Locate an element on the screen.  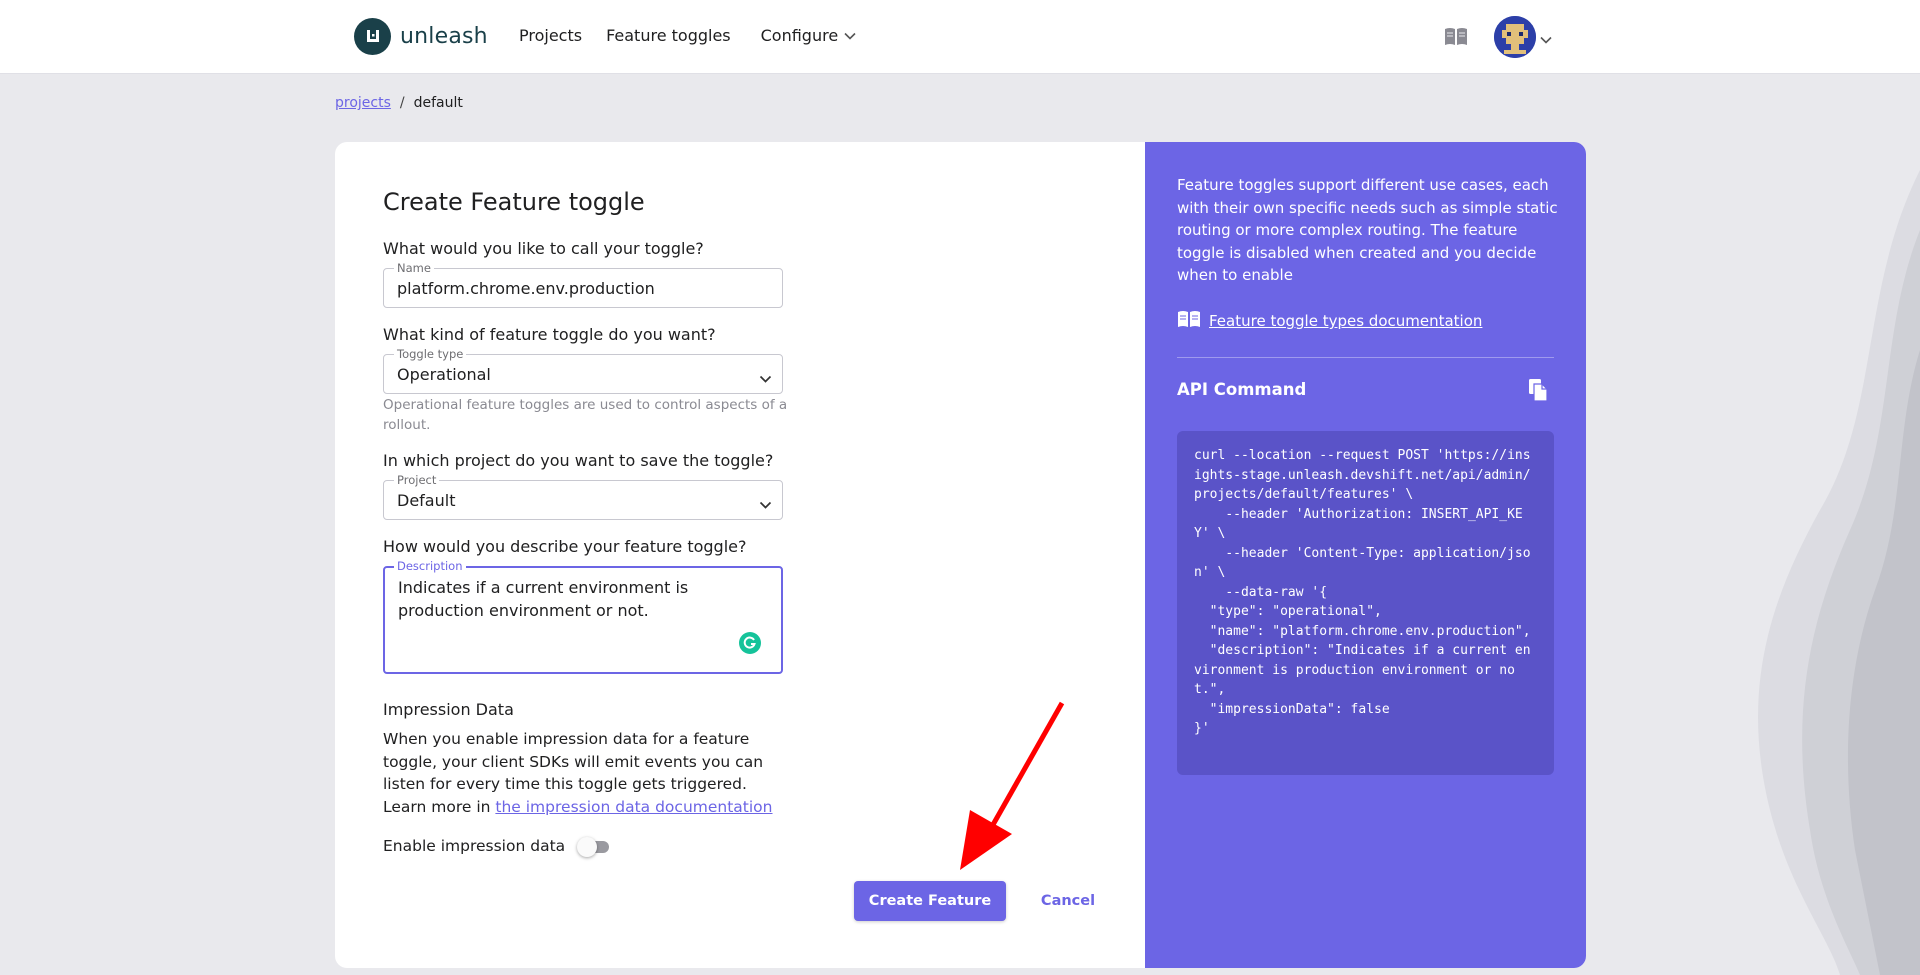
annotation-arrow is located at coordinates (1010, 787).